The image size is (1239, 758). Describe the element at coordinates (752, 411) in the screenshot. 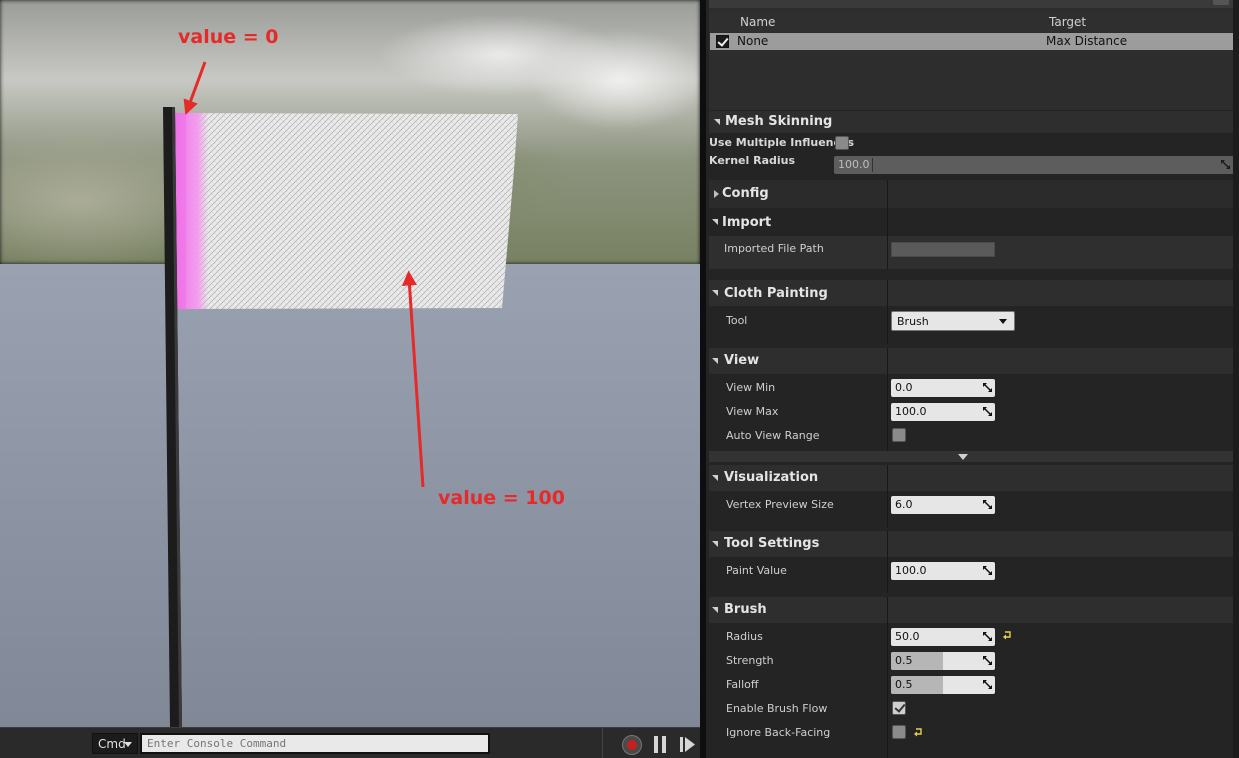

I see `view-max-label: View Max` at that location.